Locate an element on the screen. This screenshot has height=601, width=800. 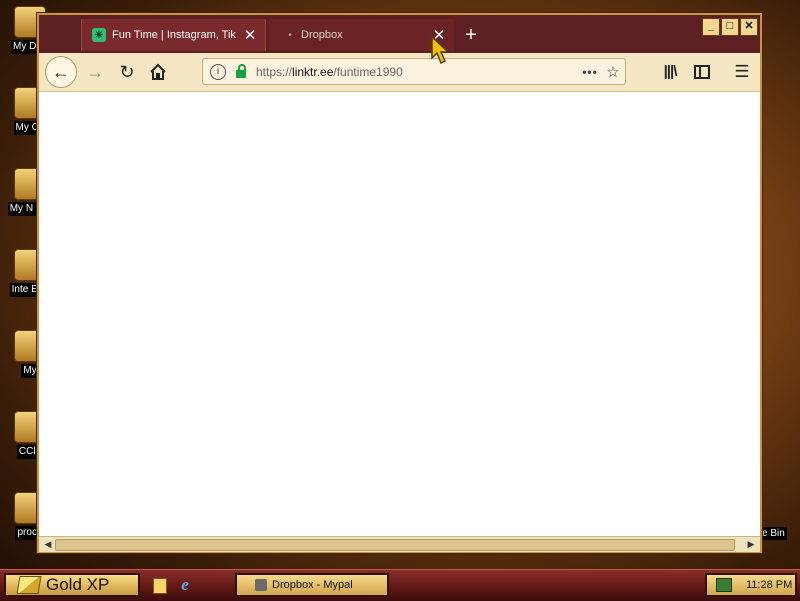
maximize-button: □ is located at coordinates (730, 27).